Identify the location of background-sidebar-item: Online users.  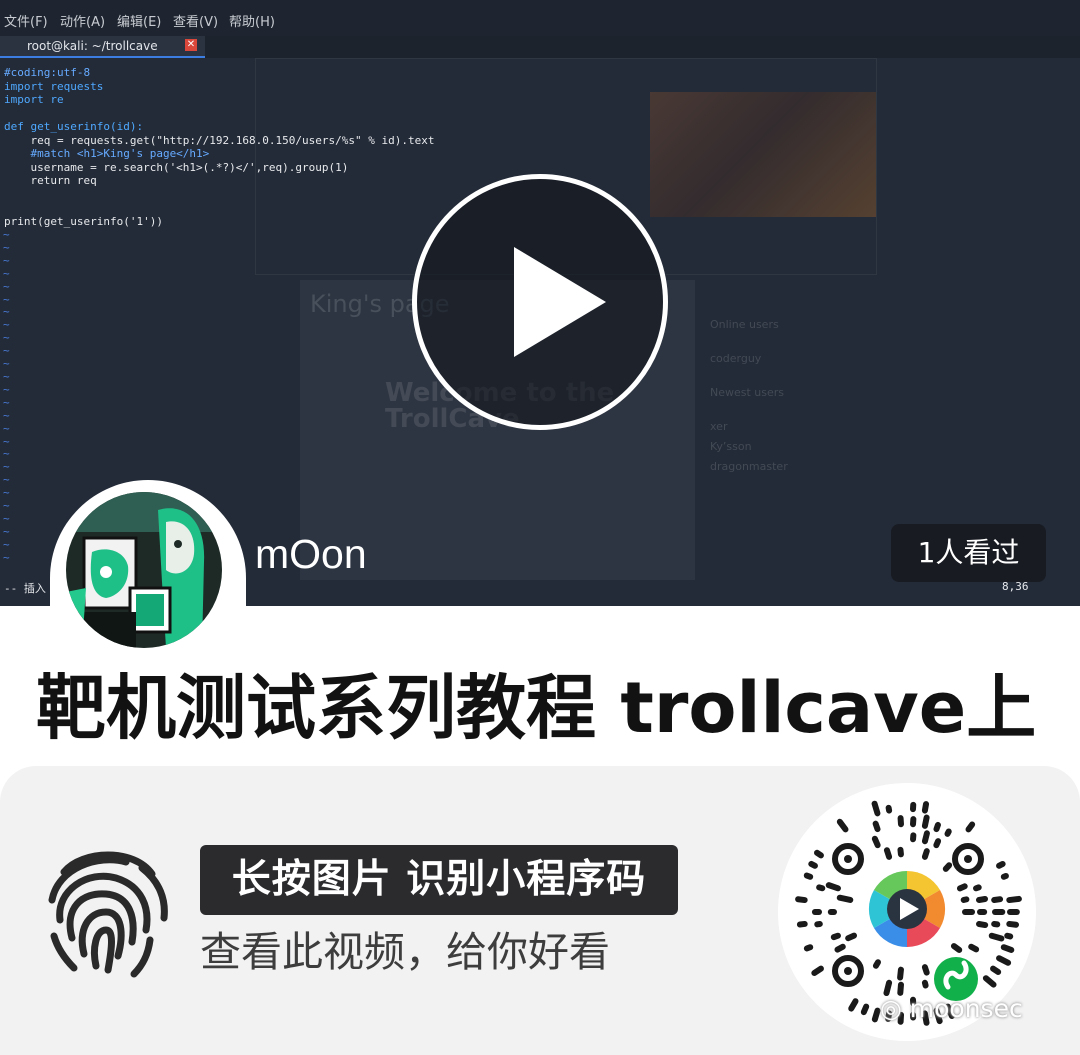
(744, 324).